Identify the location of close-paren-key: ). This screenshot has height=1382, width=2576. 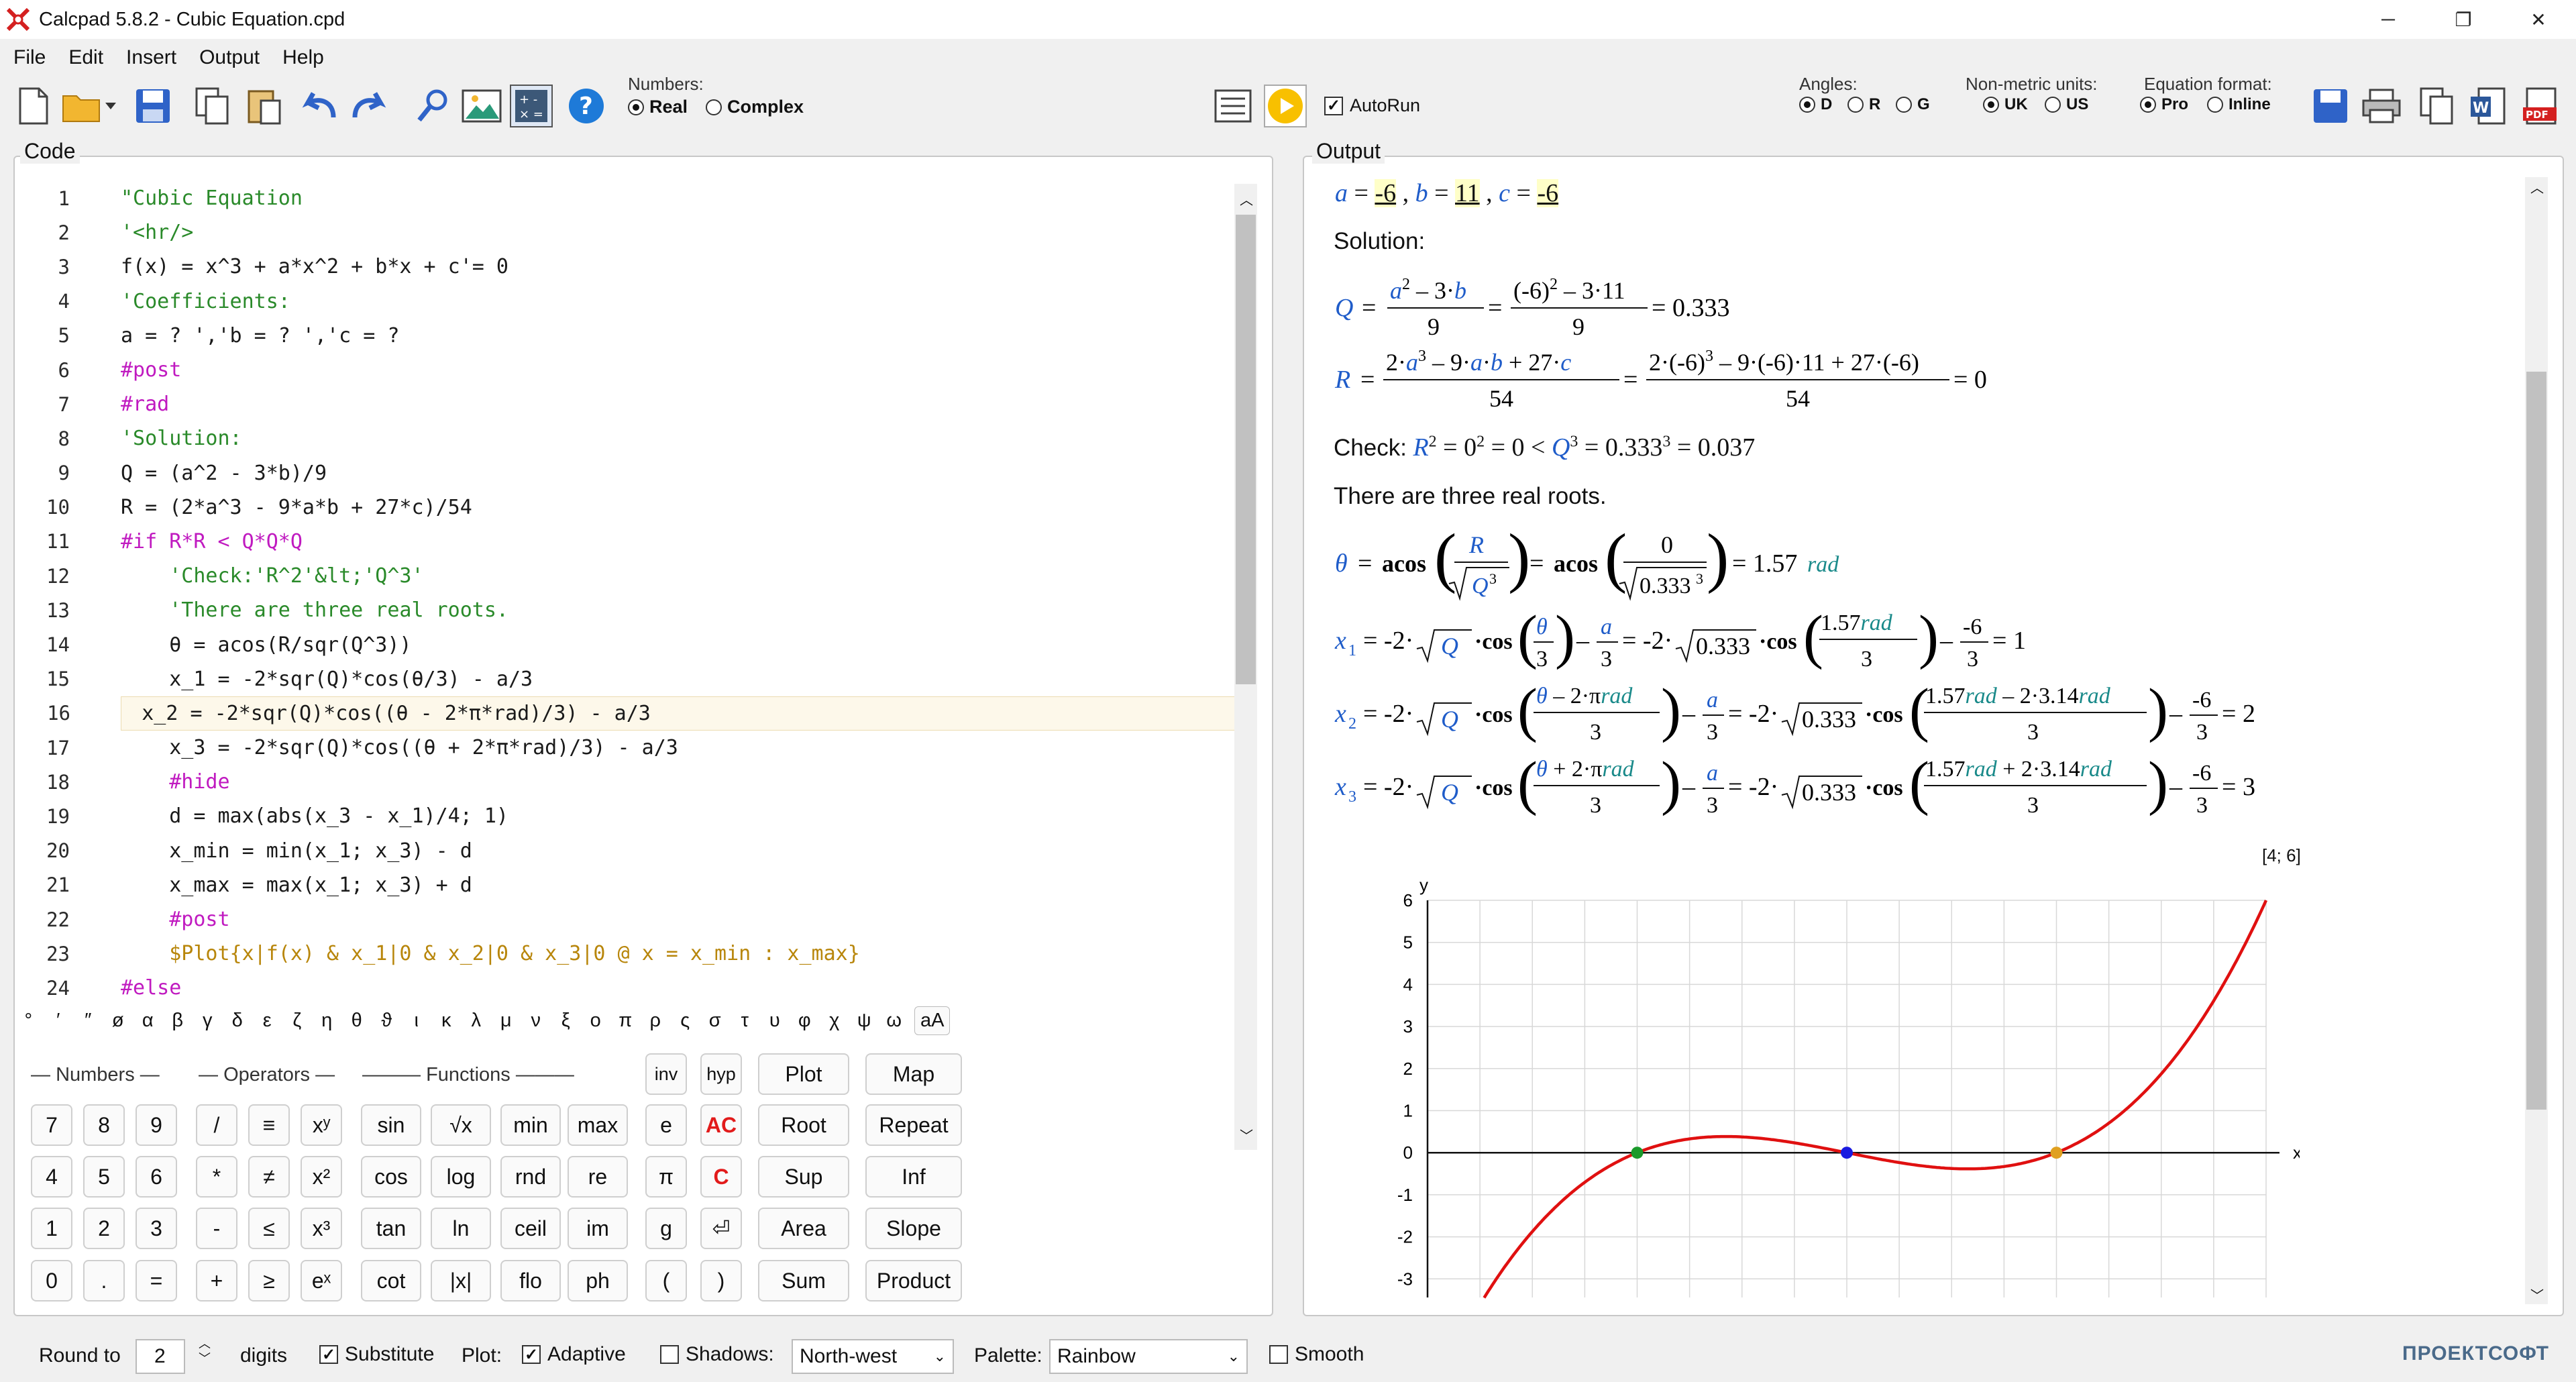
(721, 1280).